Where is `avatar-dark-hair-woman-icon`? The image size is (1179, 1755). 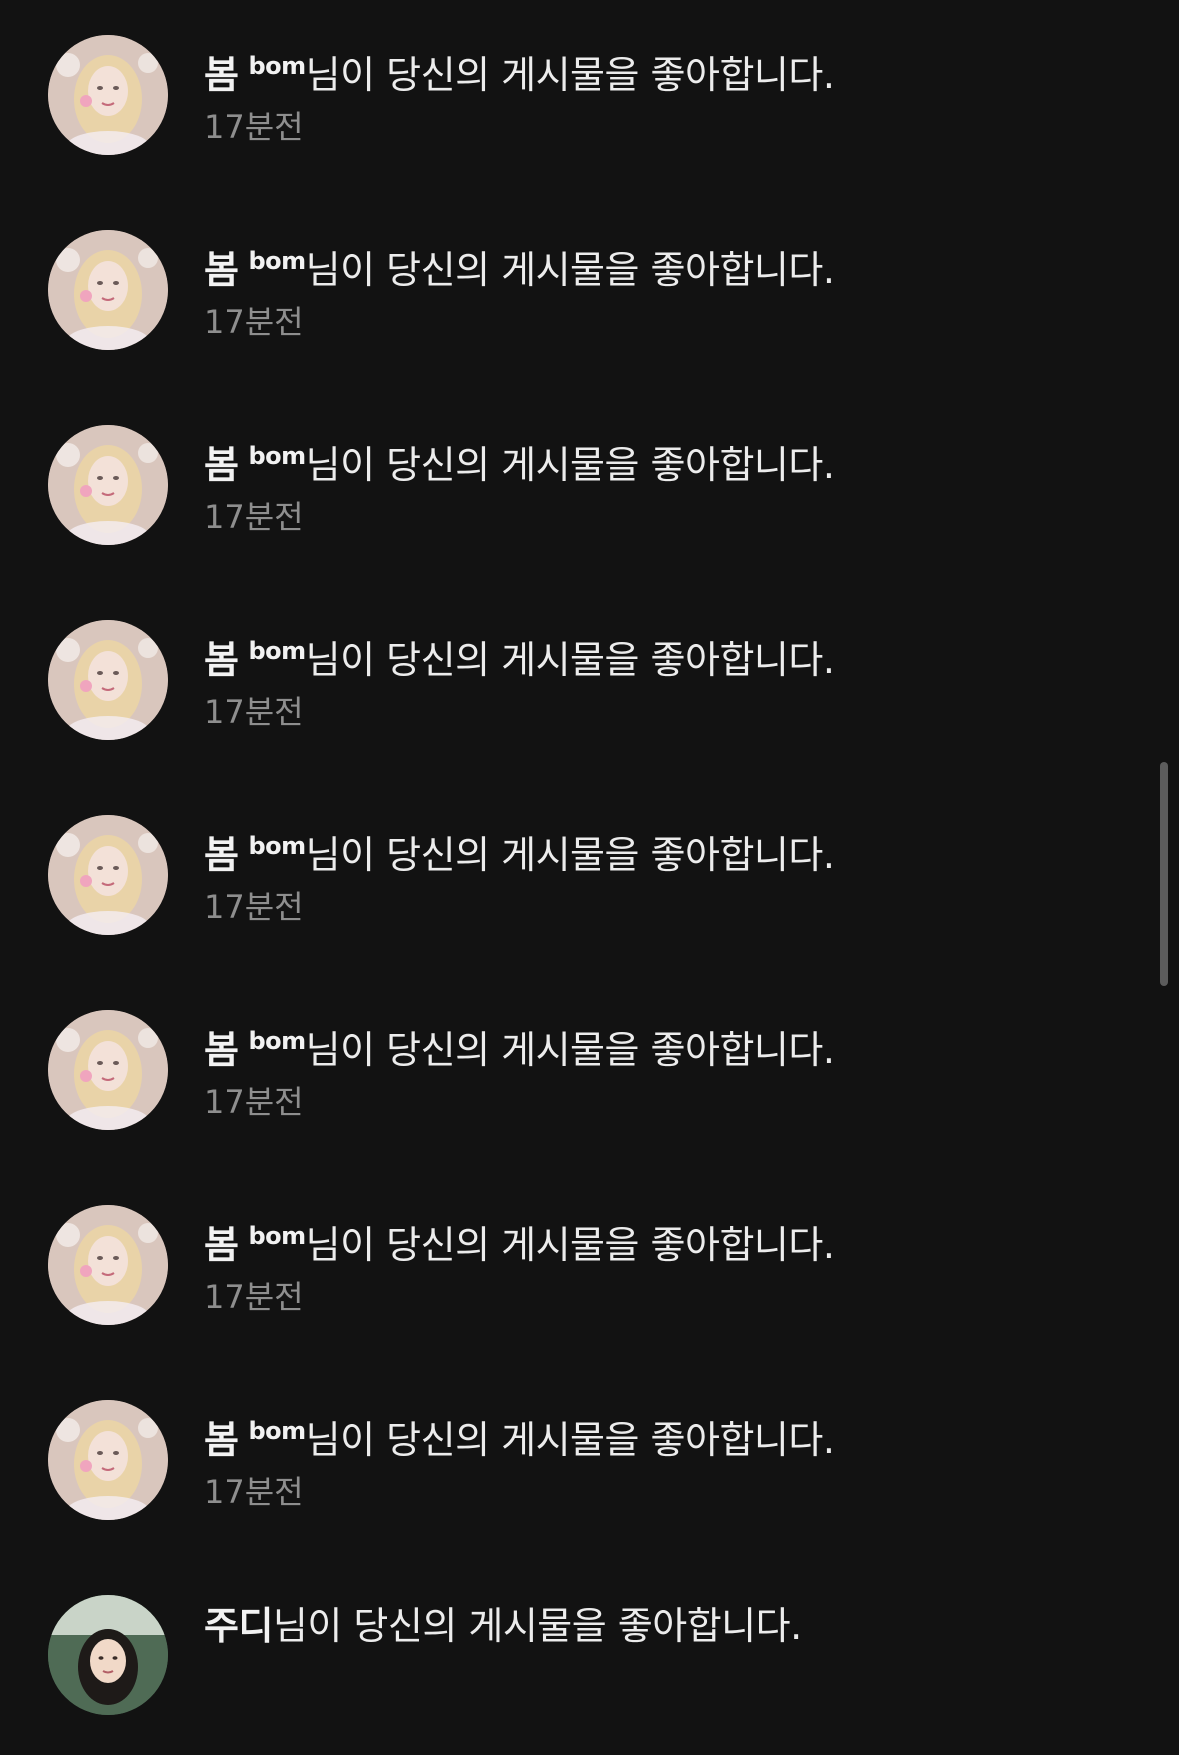
avatar-dark-hair-woman-icon is located at coordinates (108, 1655).